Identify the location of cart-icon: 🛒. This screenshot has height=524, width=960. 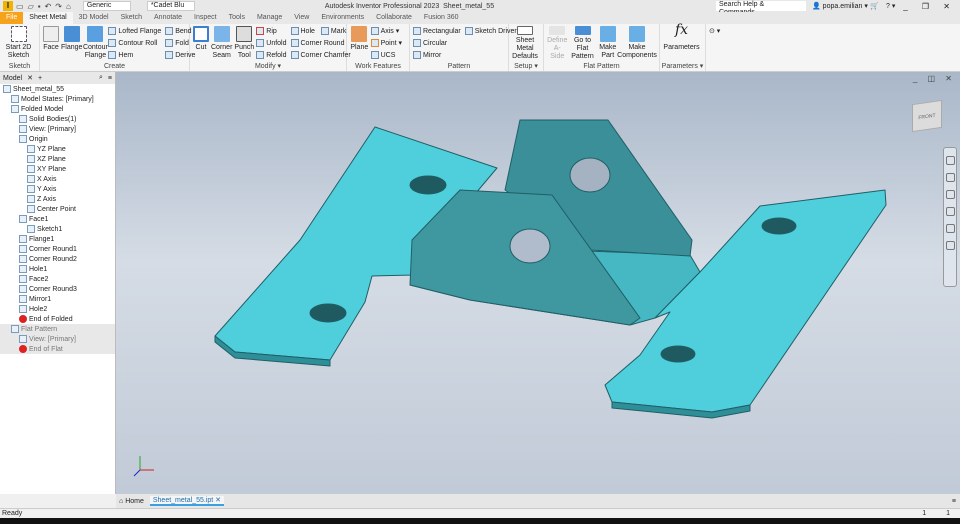
(874, 6).